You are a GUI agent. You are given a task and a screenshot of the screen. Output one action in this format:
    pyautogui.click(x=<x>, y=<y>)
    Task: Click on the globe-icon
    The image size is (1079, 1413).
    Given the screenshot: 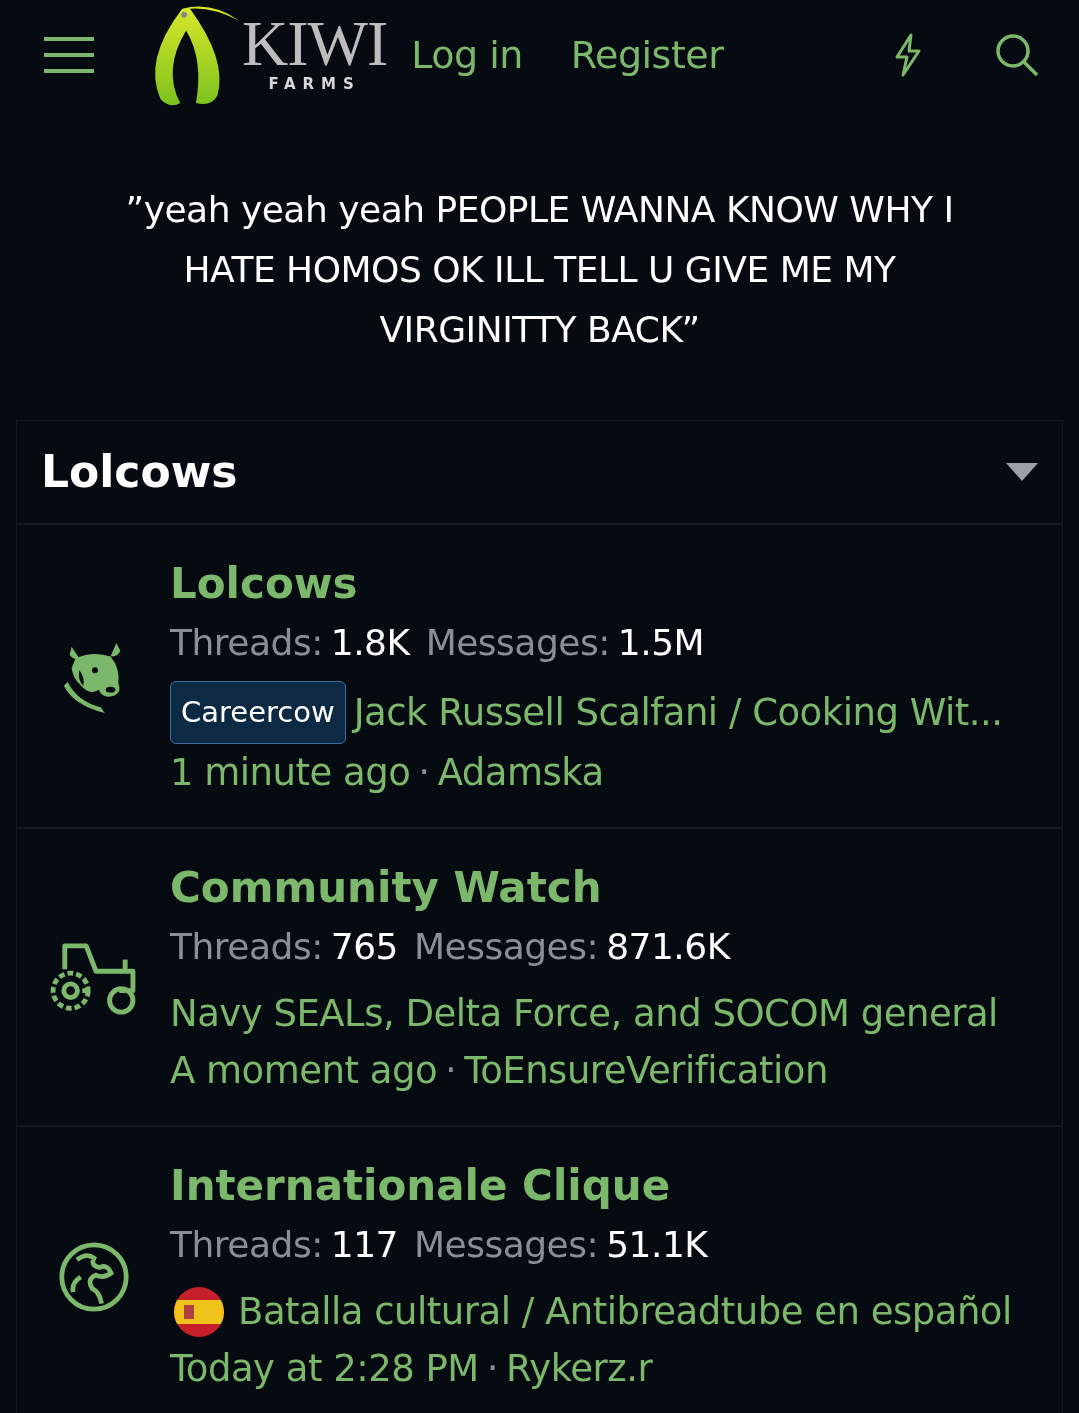 What is the action you would take?
    pyautogui.click(x=93, y=1277)
    